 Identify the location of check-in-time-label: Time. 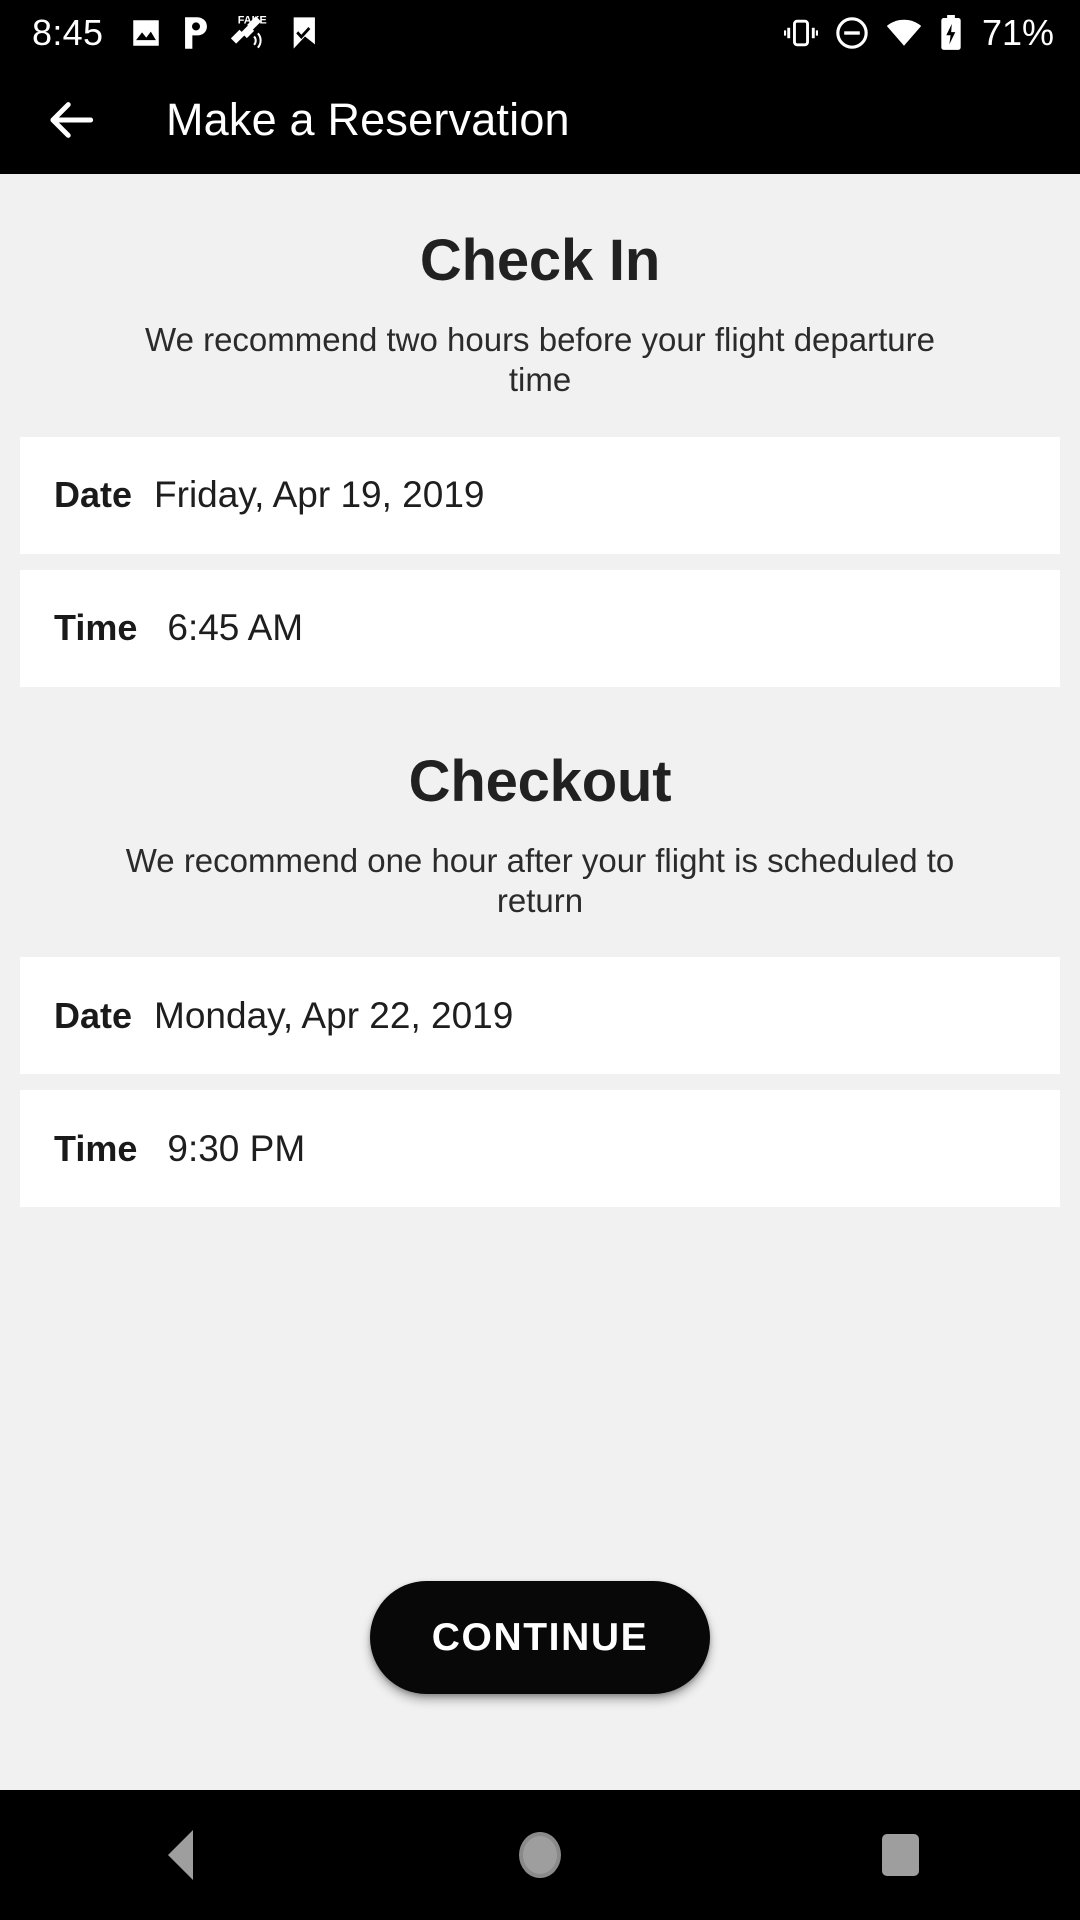
(96, 627).